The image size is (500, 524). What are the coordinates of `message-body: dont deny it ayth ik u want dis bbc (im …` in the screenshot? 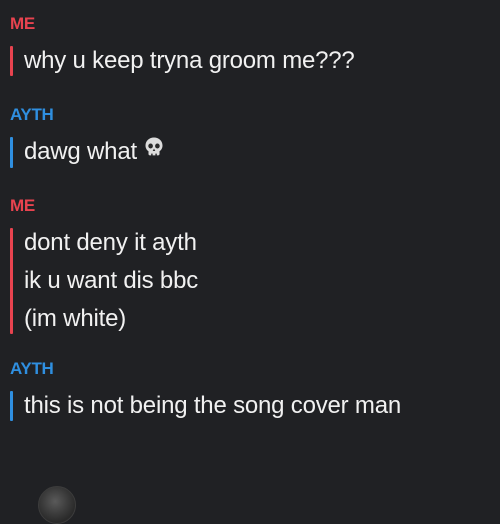 It's located at (104, 281).